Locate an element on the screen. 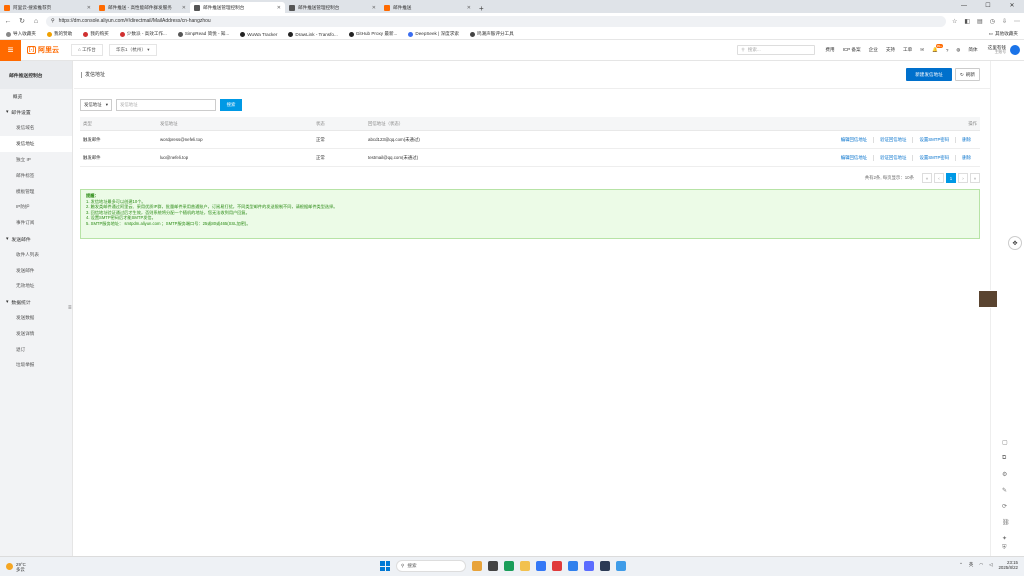 Image resolution: width=1024 pixels, height=576 pixels. clock: 23:15 2025/8/22 is located at coordinates (1008, 565).